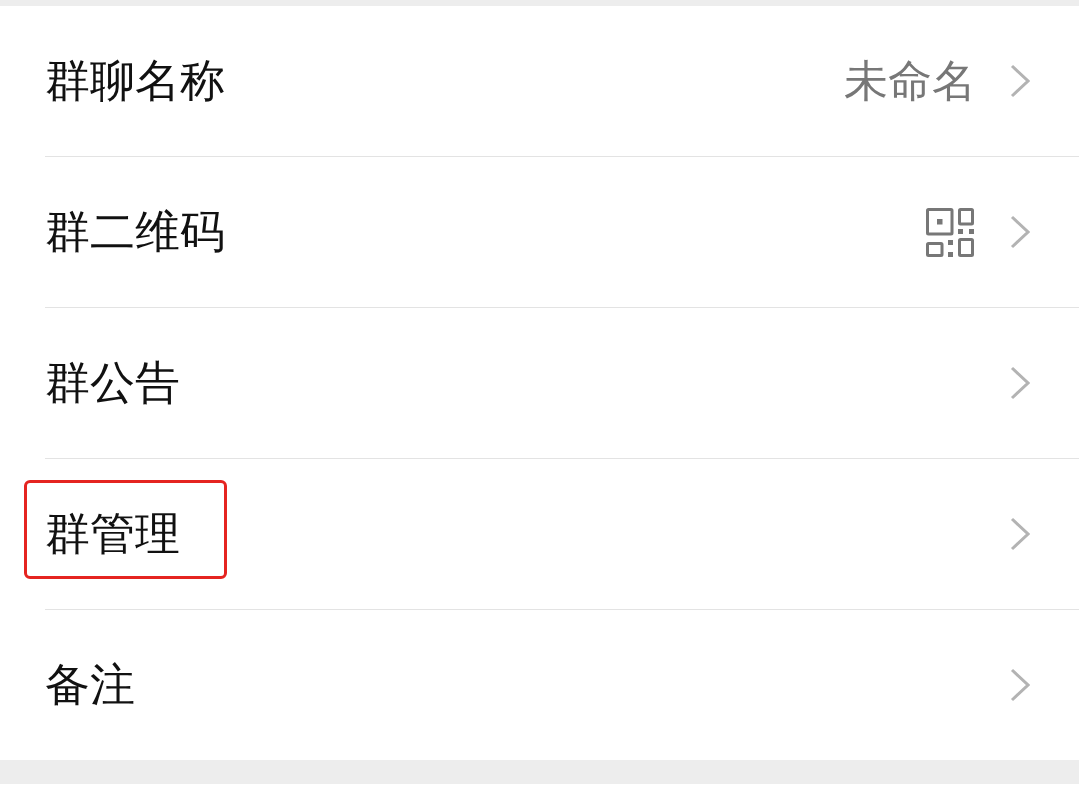  I want to click on setting-label: 群二维码, so click(135, 232).